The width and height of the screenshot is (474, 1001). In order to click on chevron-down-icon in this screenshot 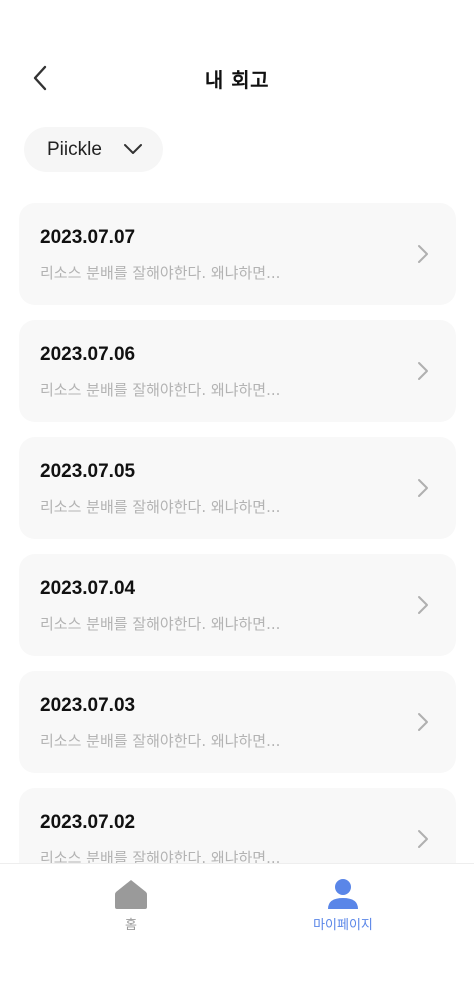, I will do `click(133, 149)`.